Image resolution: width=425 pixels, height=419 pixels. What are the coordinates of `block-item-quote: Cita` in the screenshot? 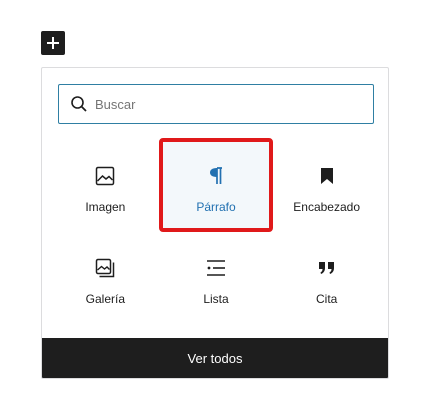 It's located at (326, 277).